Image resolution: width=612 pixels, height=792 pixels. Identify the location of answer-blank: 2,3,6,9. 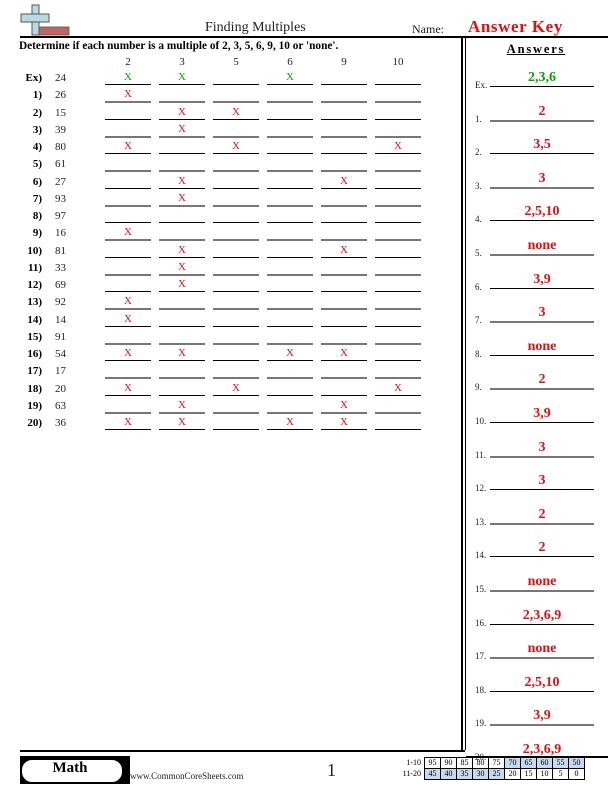
(542, 616).